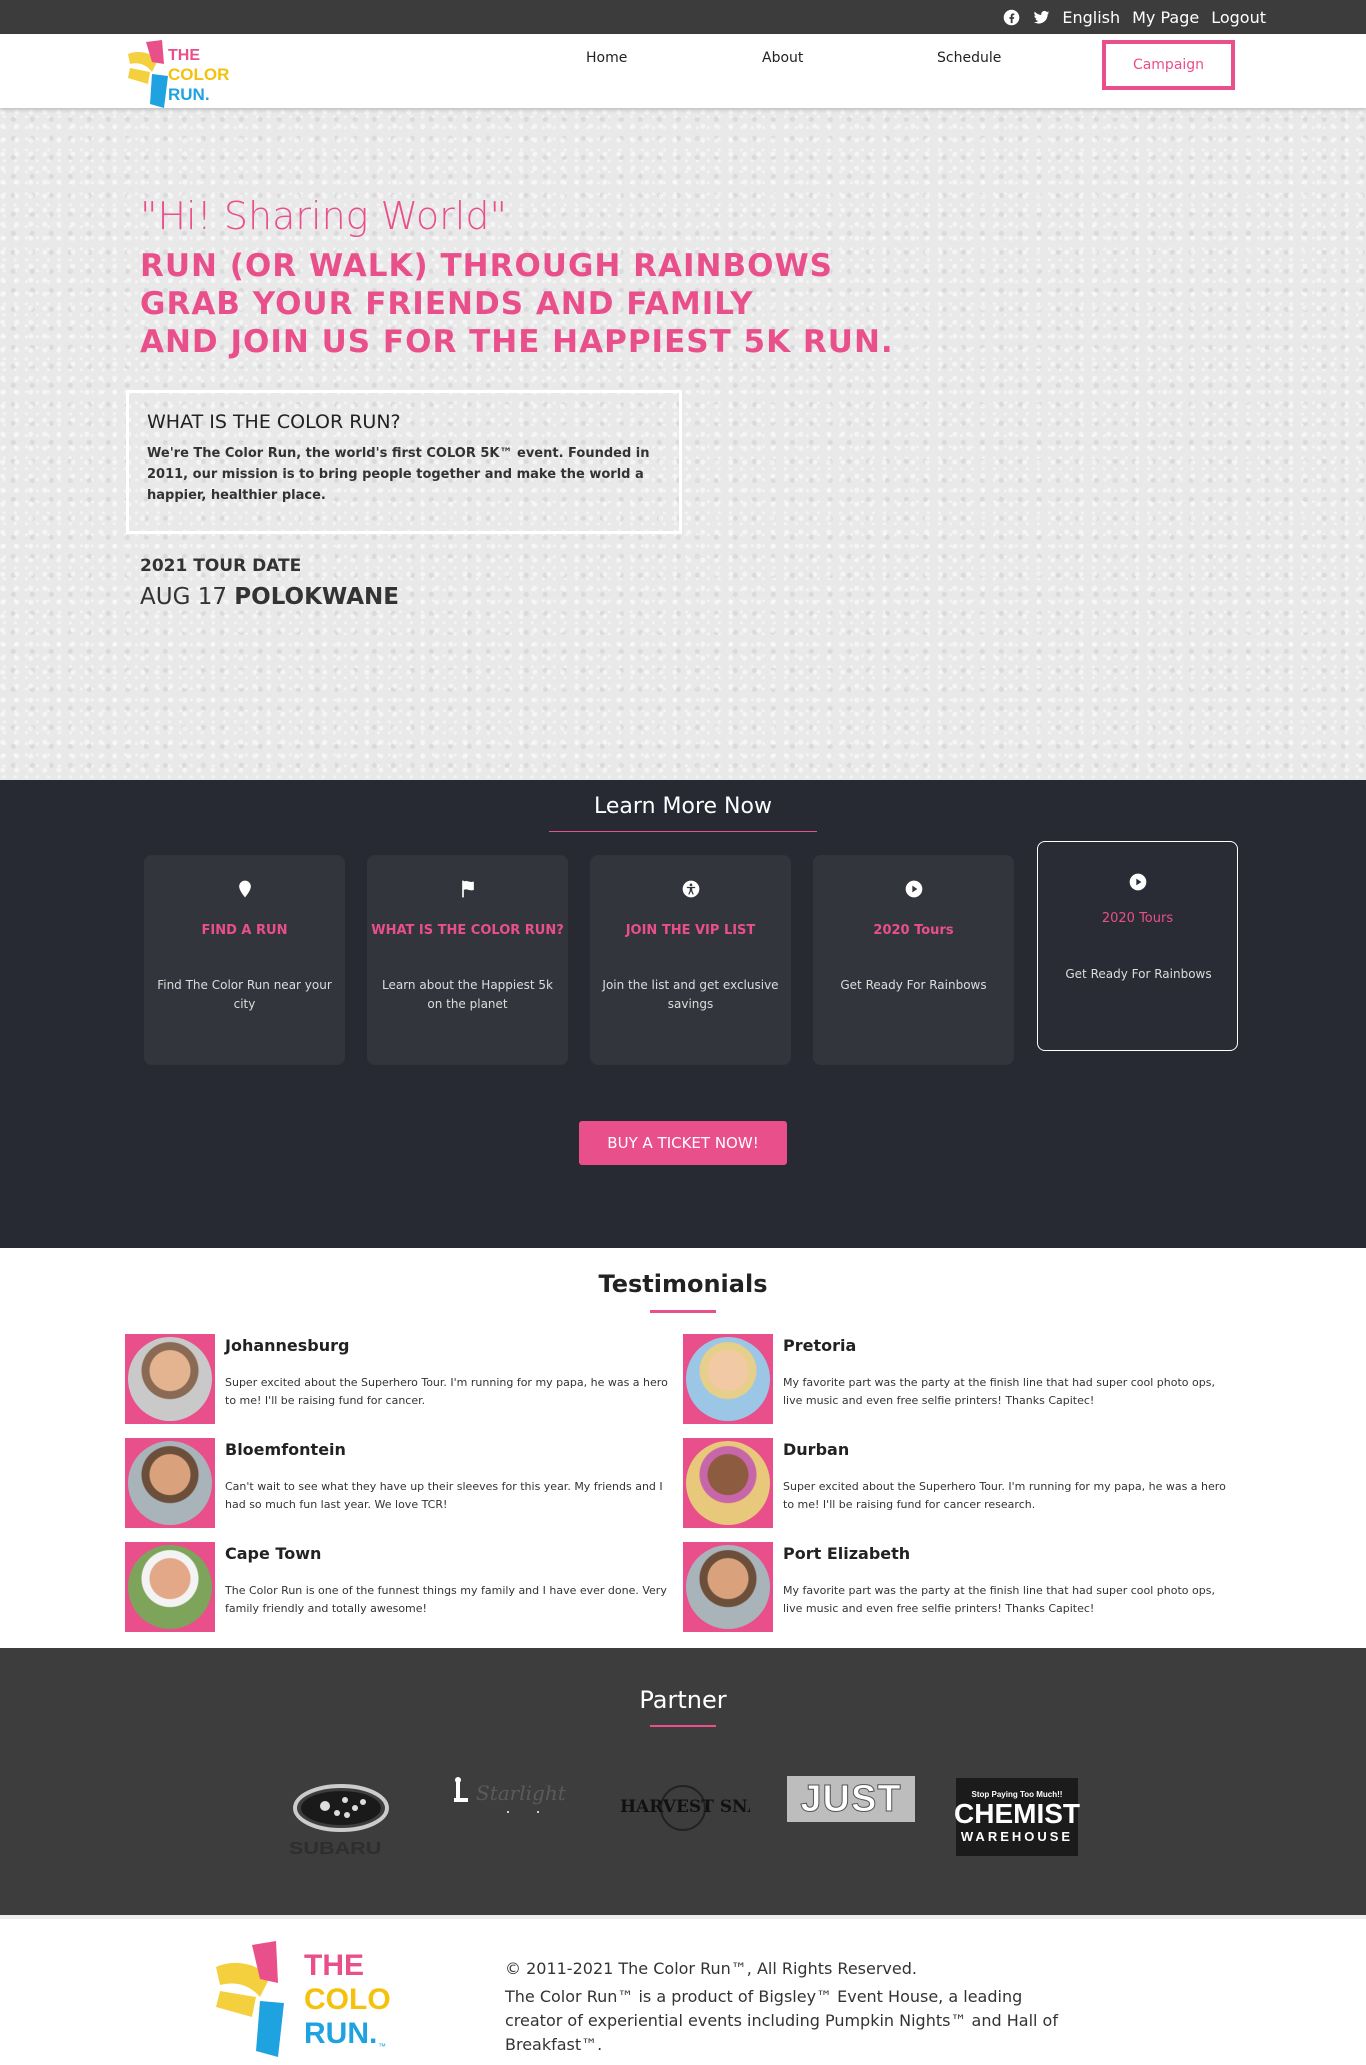 The height and width of the screenshot is (2065, 1366). I want to click on partner-heading: Partner, so click(683, 1700).